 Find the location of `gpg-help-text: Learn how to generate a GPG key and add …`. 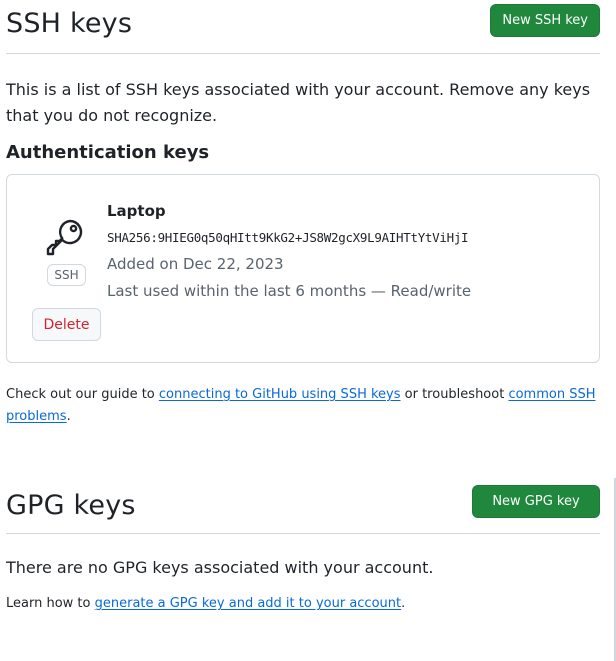

gpg-help-text: Learn how to generate a GPG key and add … is located at coordinates (205, 603).